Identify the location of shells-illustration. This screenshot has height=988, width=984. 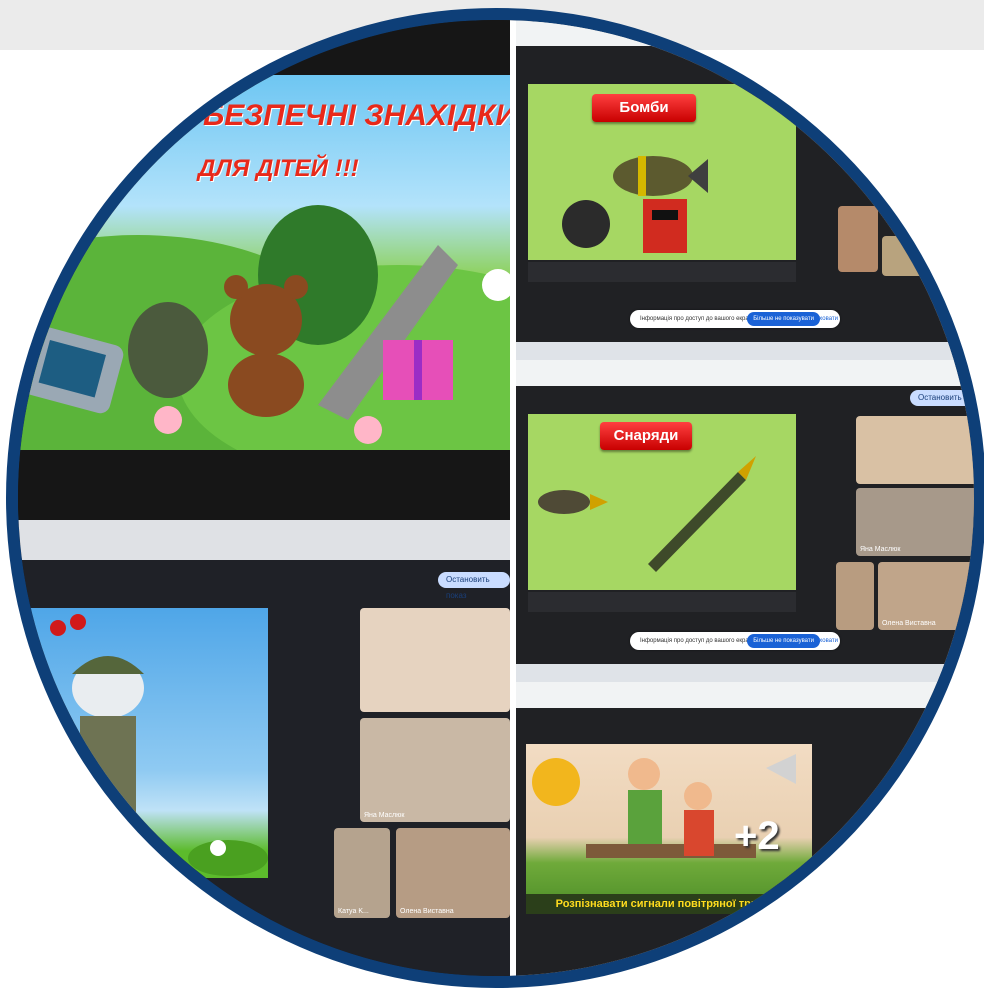
(647, 514).